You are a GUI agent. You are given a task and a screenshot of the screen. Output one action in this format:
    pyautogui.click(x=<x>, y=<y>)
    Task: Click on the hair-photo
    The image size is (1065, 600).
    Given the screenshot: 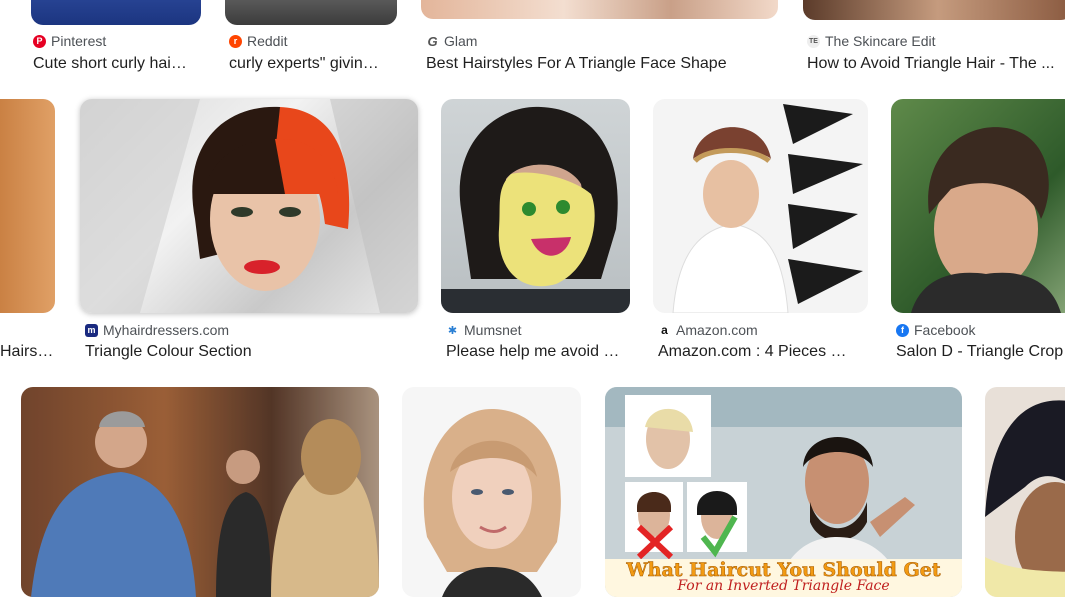 What is the action you would take?
    pyautogui.click(x=535, y=209)
    